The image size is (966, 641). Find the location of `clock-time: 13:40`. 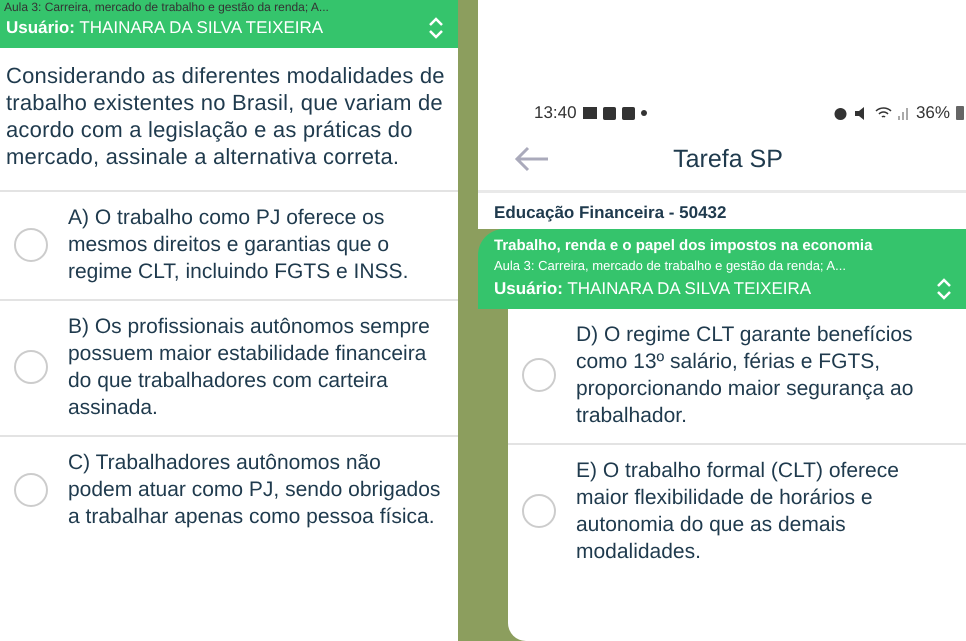

clock-time: 13:40 is located at coordinates (555, 113).